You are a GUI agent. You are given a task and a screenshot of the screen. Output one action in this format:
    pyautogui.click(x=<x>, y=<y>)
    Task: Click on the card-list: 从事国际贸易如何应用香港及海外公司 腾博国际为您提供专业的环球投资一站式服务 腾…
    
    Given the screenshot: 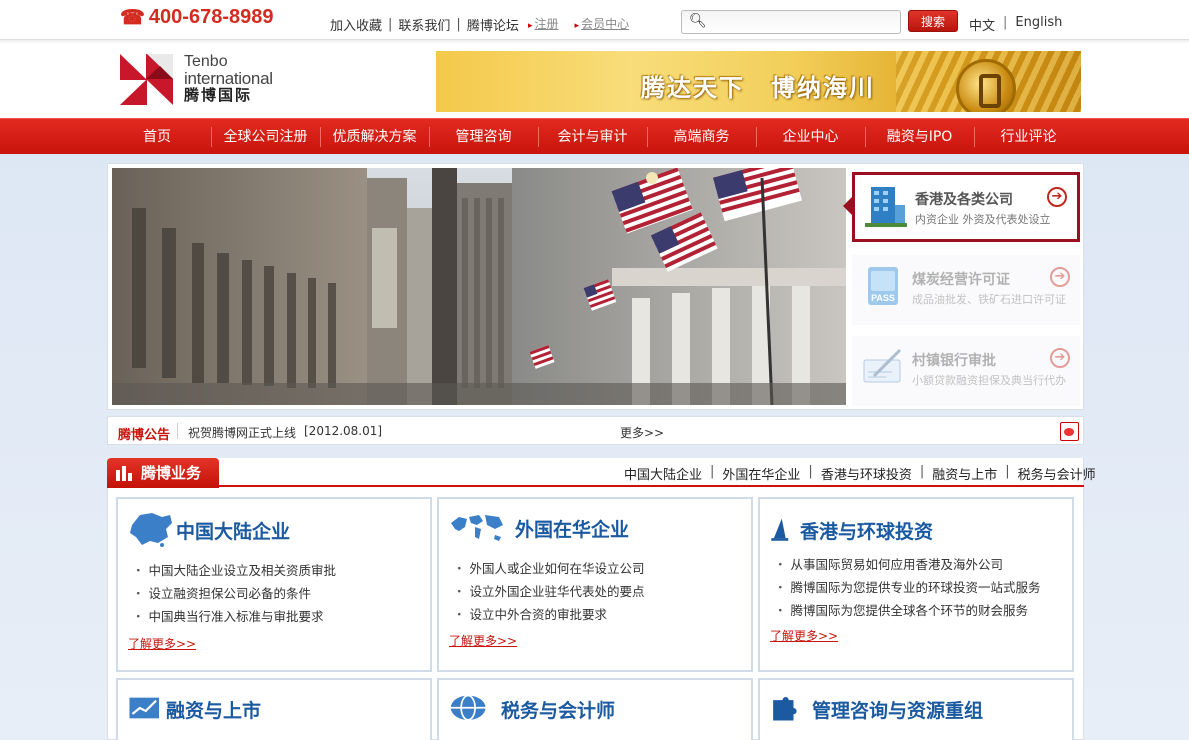 What is the action you would take?
    pyautogui.click(x=907, y=587)
    